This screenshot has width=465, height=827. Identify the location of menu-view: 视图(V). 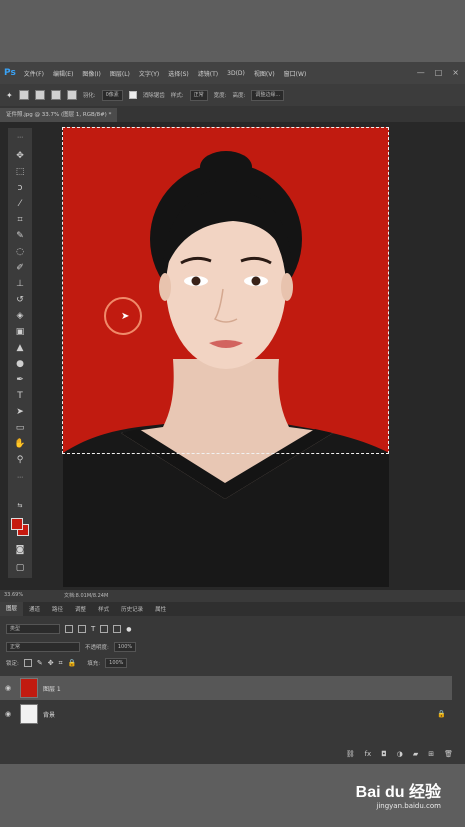
(264, 73).